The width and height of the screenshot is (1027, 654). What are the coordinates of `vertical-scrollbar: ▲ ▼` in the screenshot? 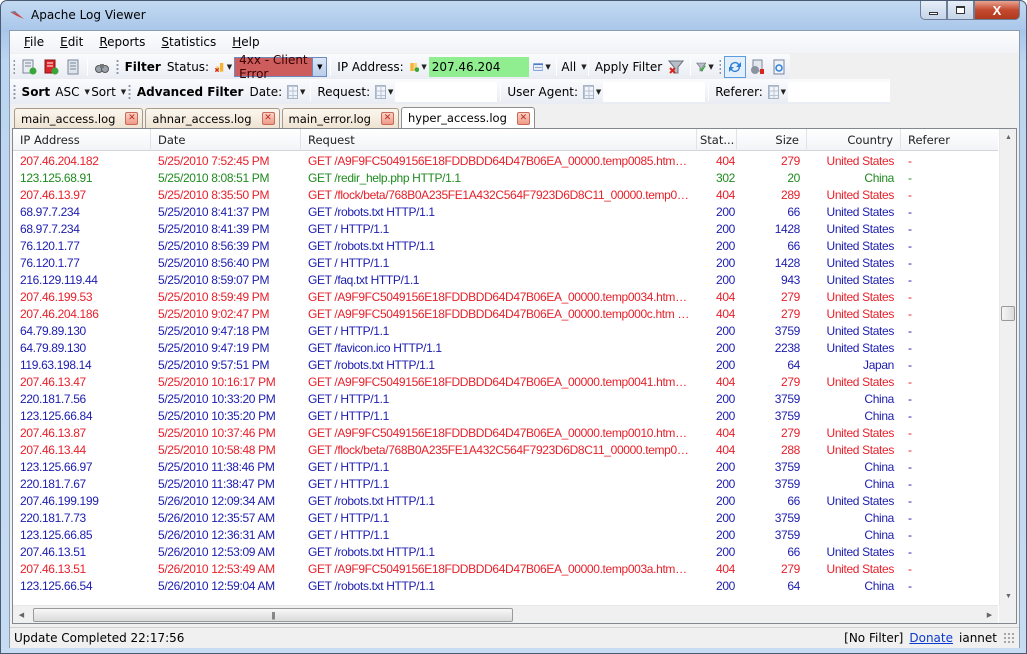 It's located at (1007, 367).